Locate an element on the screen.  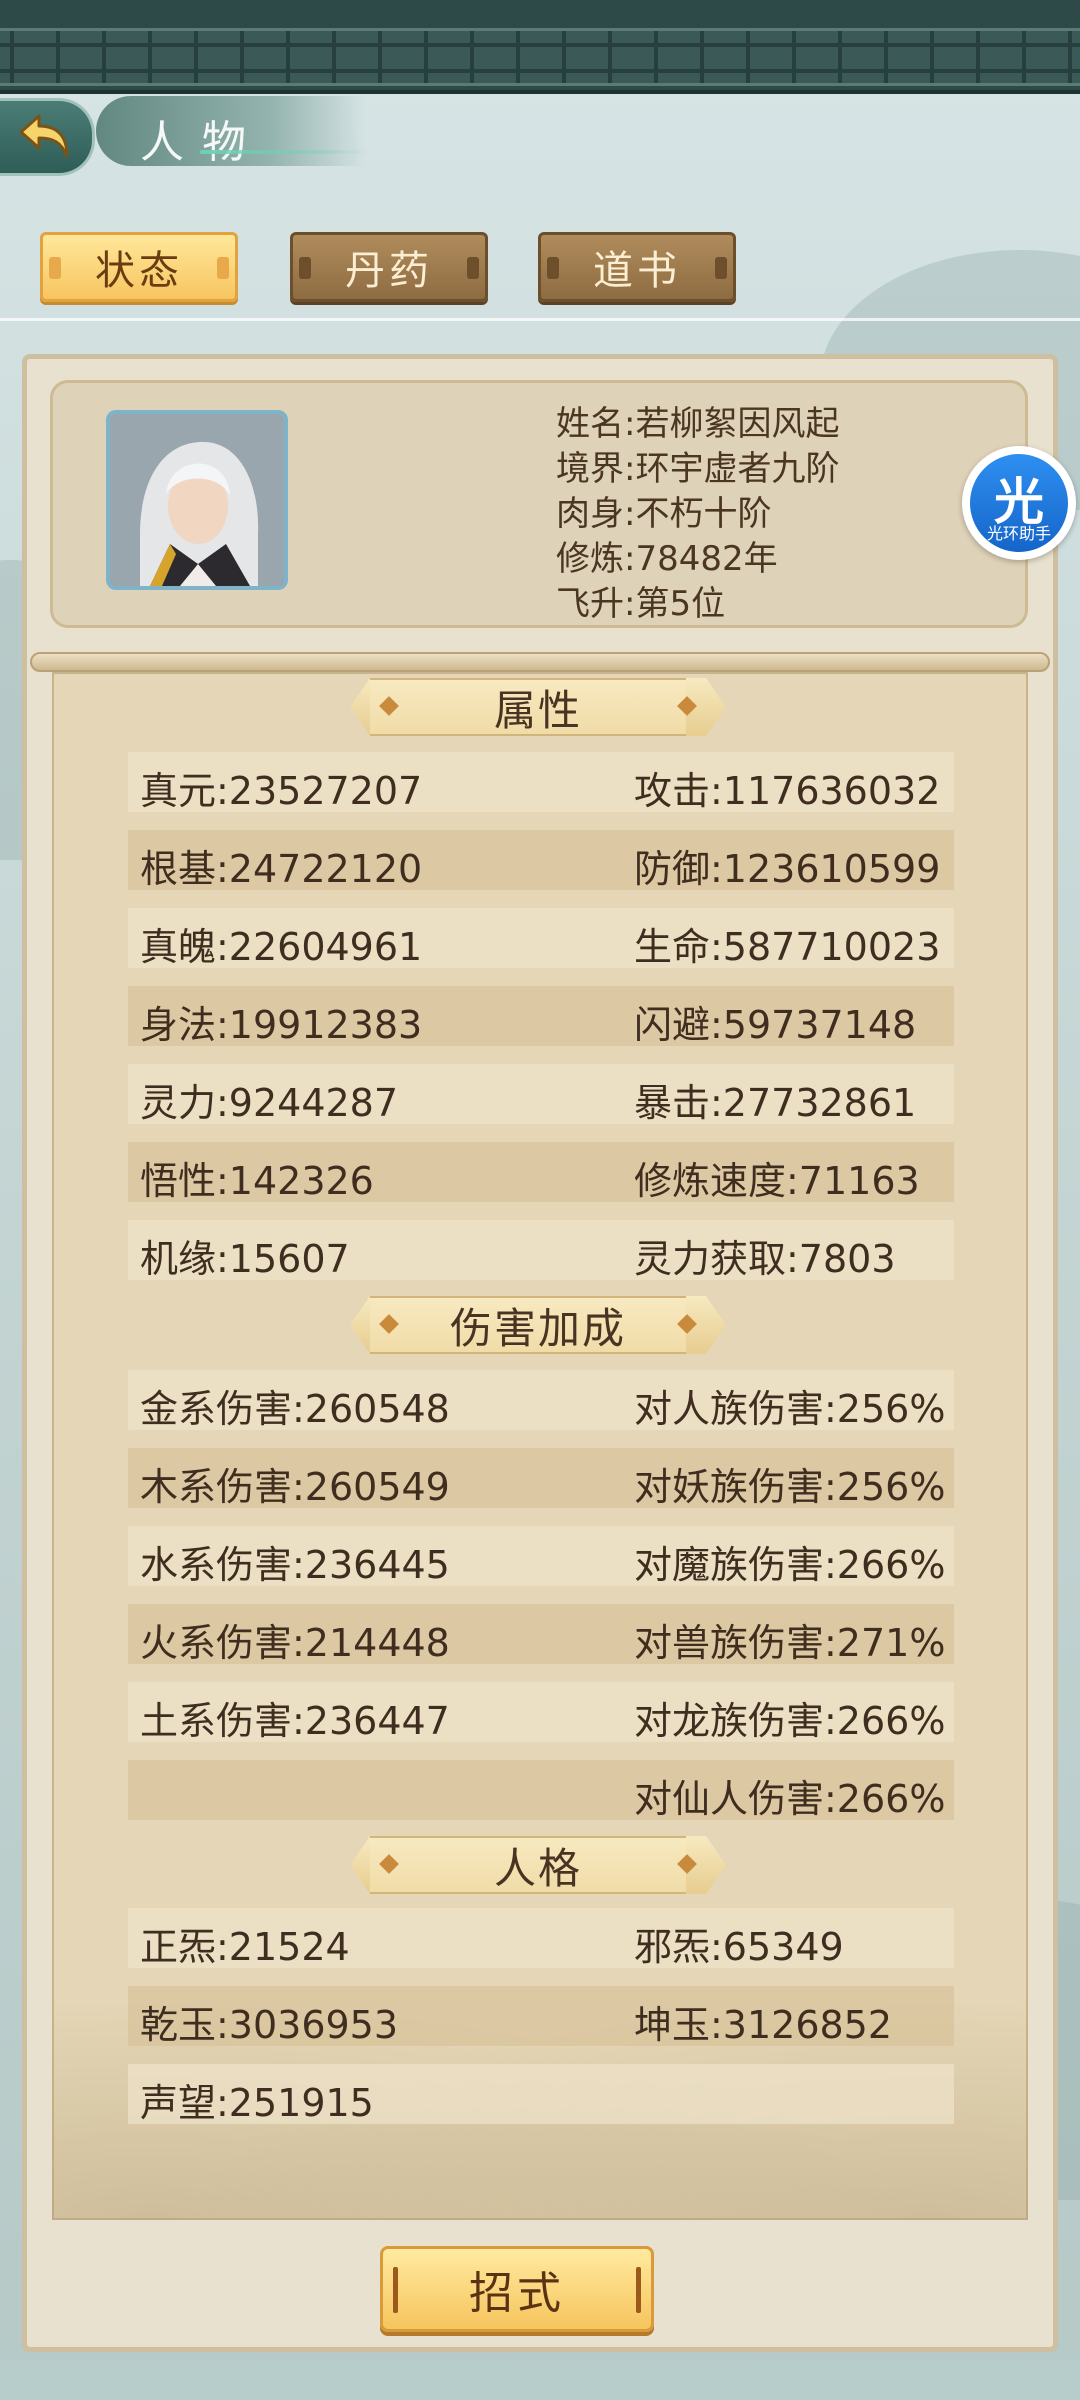
stat-left: 土系伤害:236447 is located at coordinates (295, 1721).